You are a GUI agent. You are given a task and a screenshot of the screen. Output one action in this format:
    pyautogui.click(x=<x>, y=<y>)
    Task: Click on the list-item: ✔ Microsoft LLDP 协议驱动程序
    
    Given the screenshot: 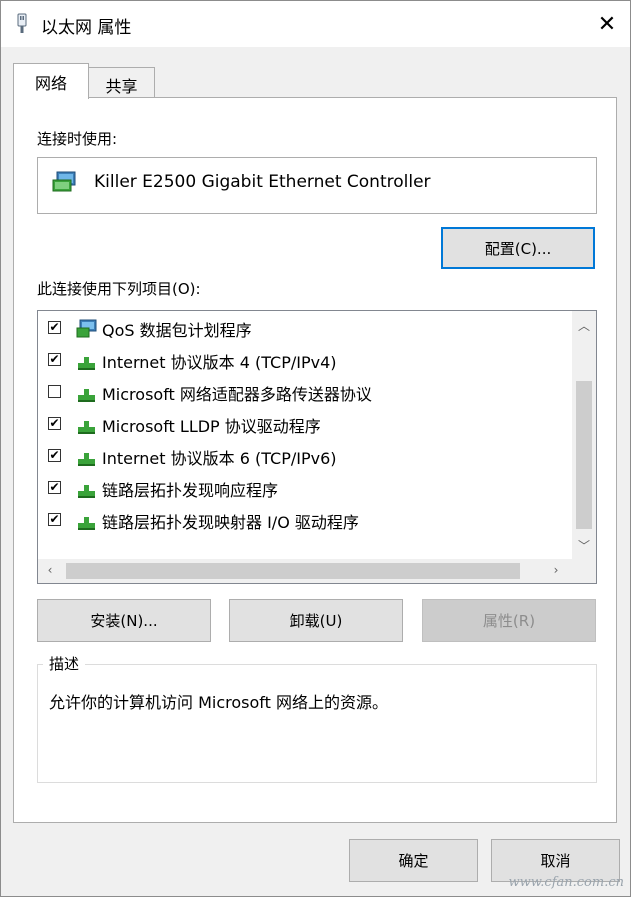 What is the action you would take?
    pyautogui.click(x=308, y=425)
    